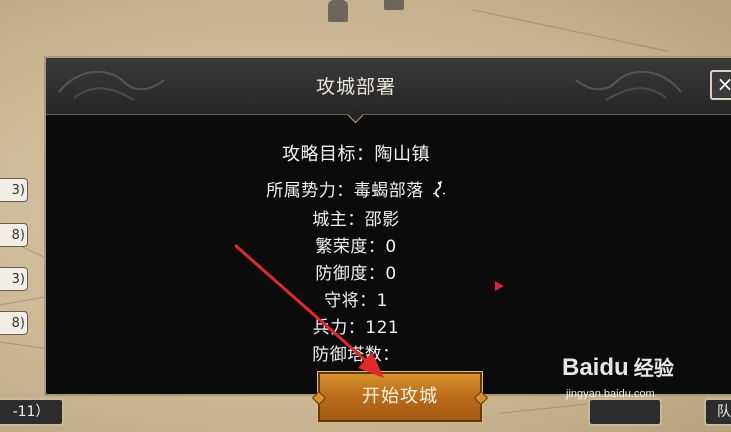 Image resolution: width=731 pixels, height=432 pixels. I want to click on defense: 防御度：0, so click(356, 274).